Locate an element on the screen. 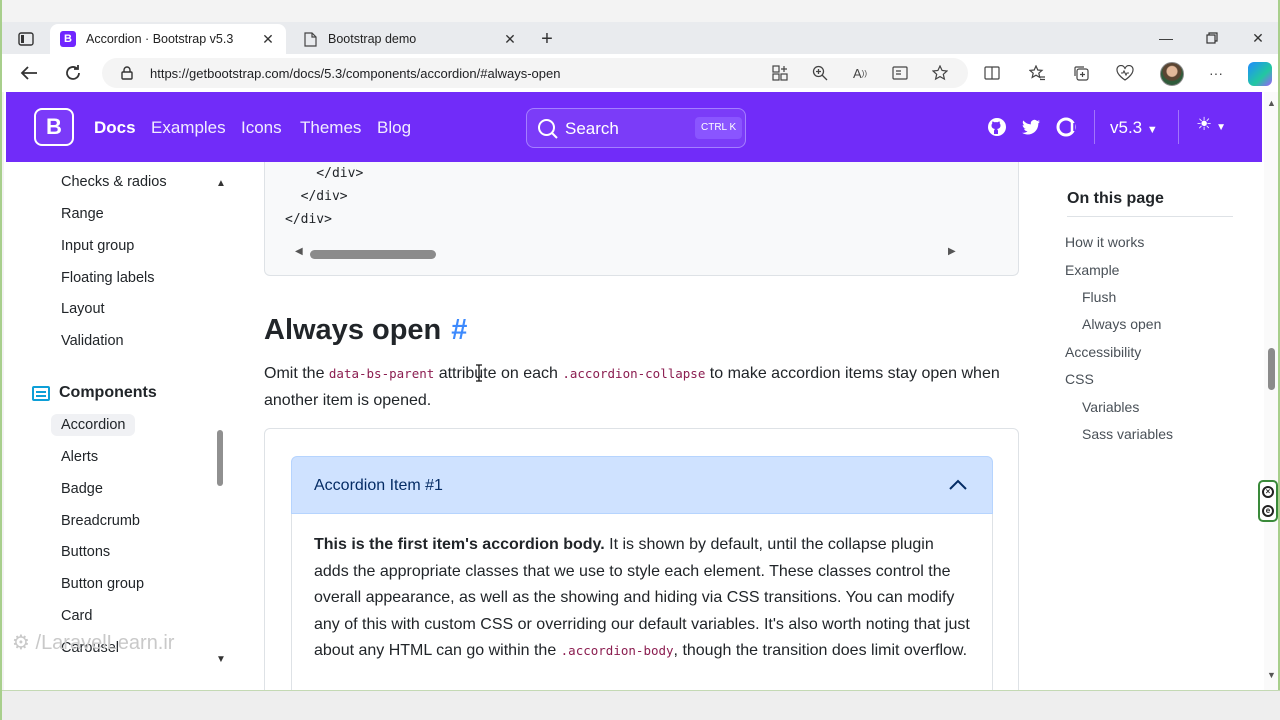 This screenshot has width=1280, height=720. toc-link-css: CSS is located at coordinates (1079, 379).